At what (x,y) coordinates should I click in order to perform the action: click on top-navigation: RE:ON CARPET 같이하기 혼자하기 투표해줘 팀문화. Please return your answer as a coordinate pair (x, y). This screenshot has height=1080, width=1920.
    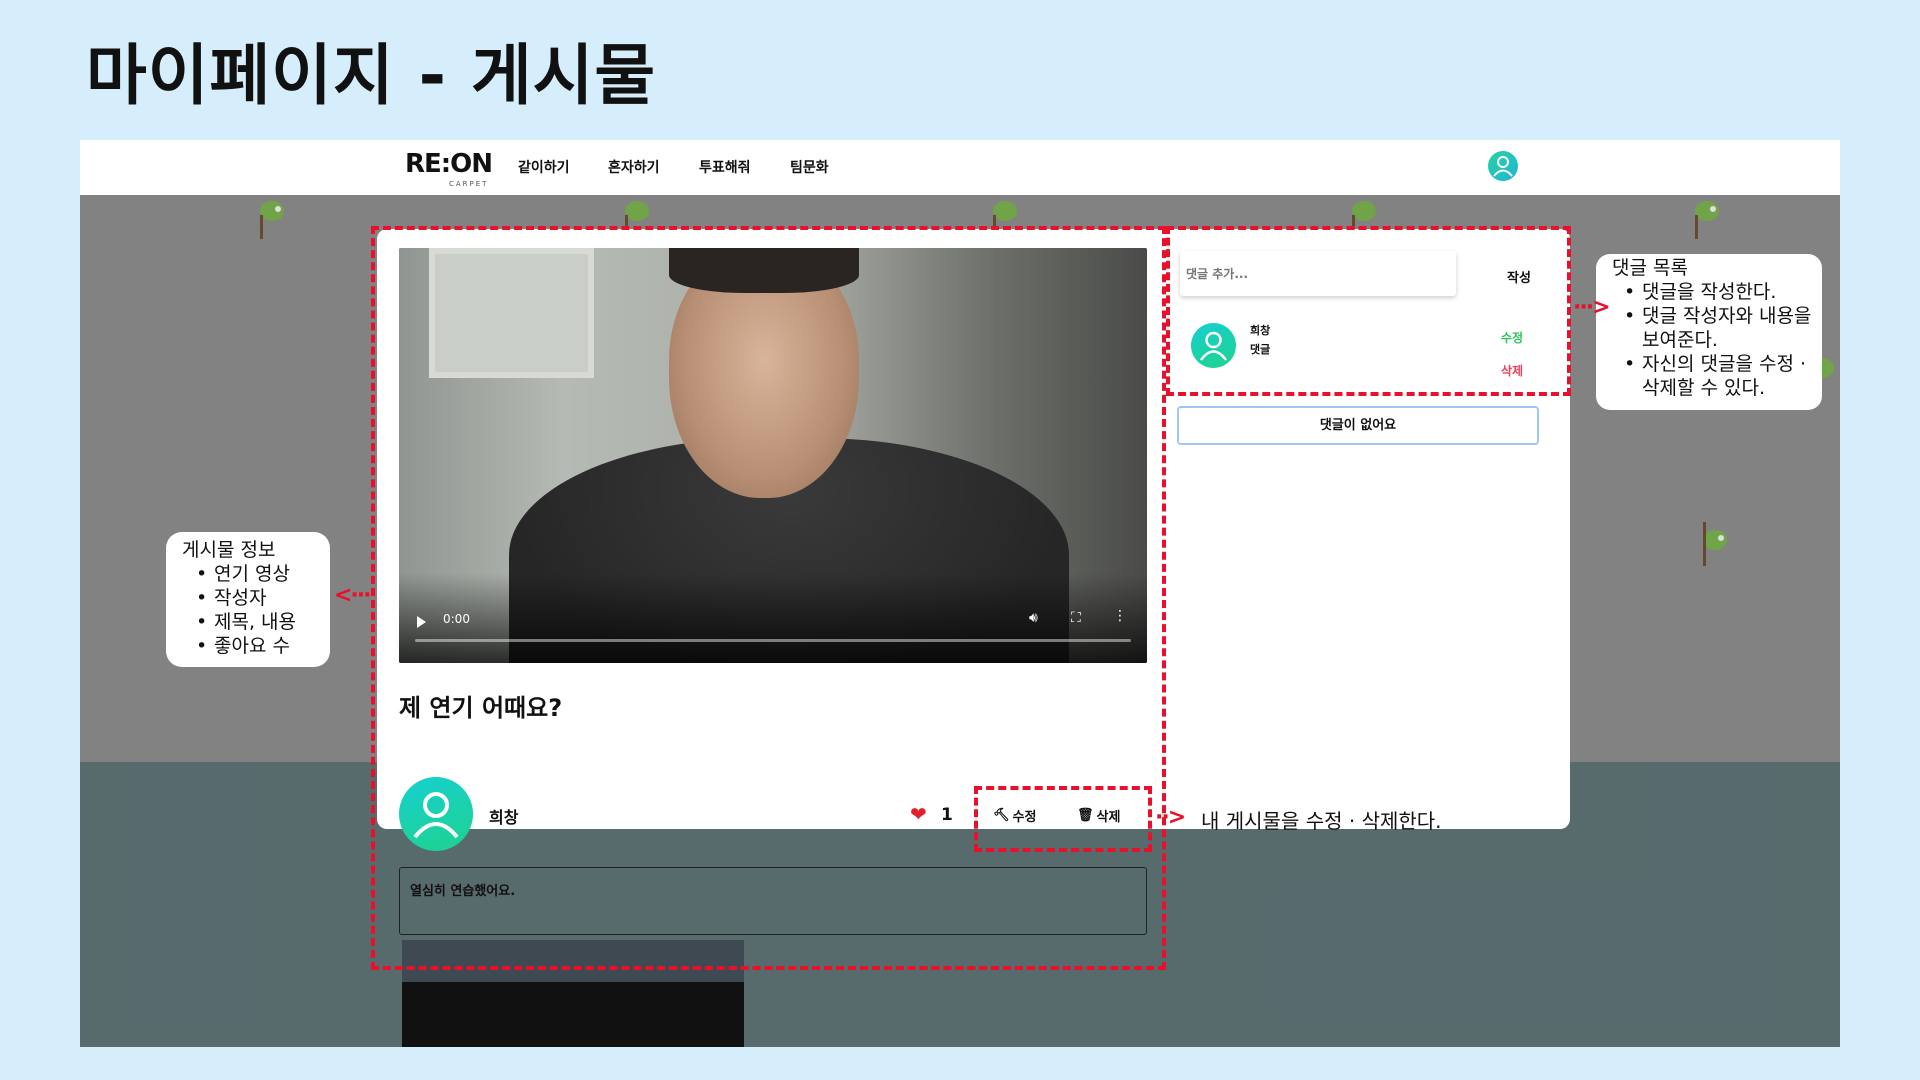
    Looking at the image, I should click on (960, 167).